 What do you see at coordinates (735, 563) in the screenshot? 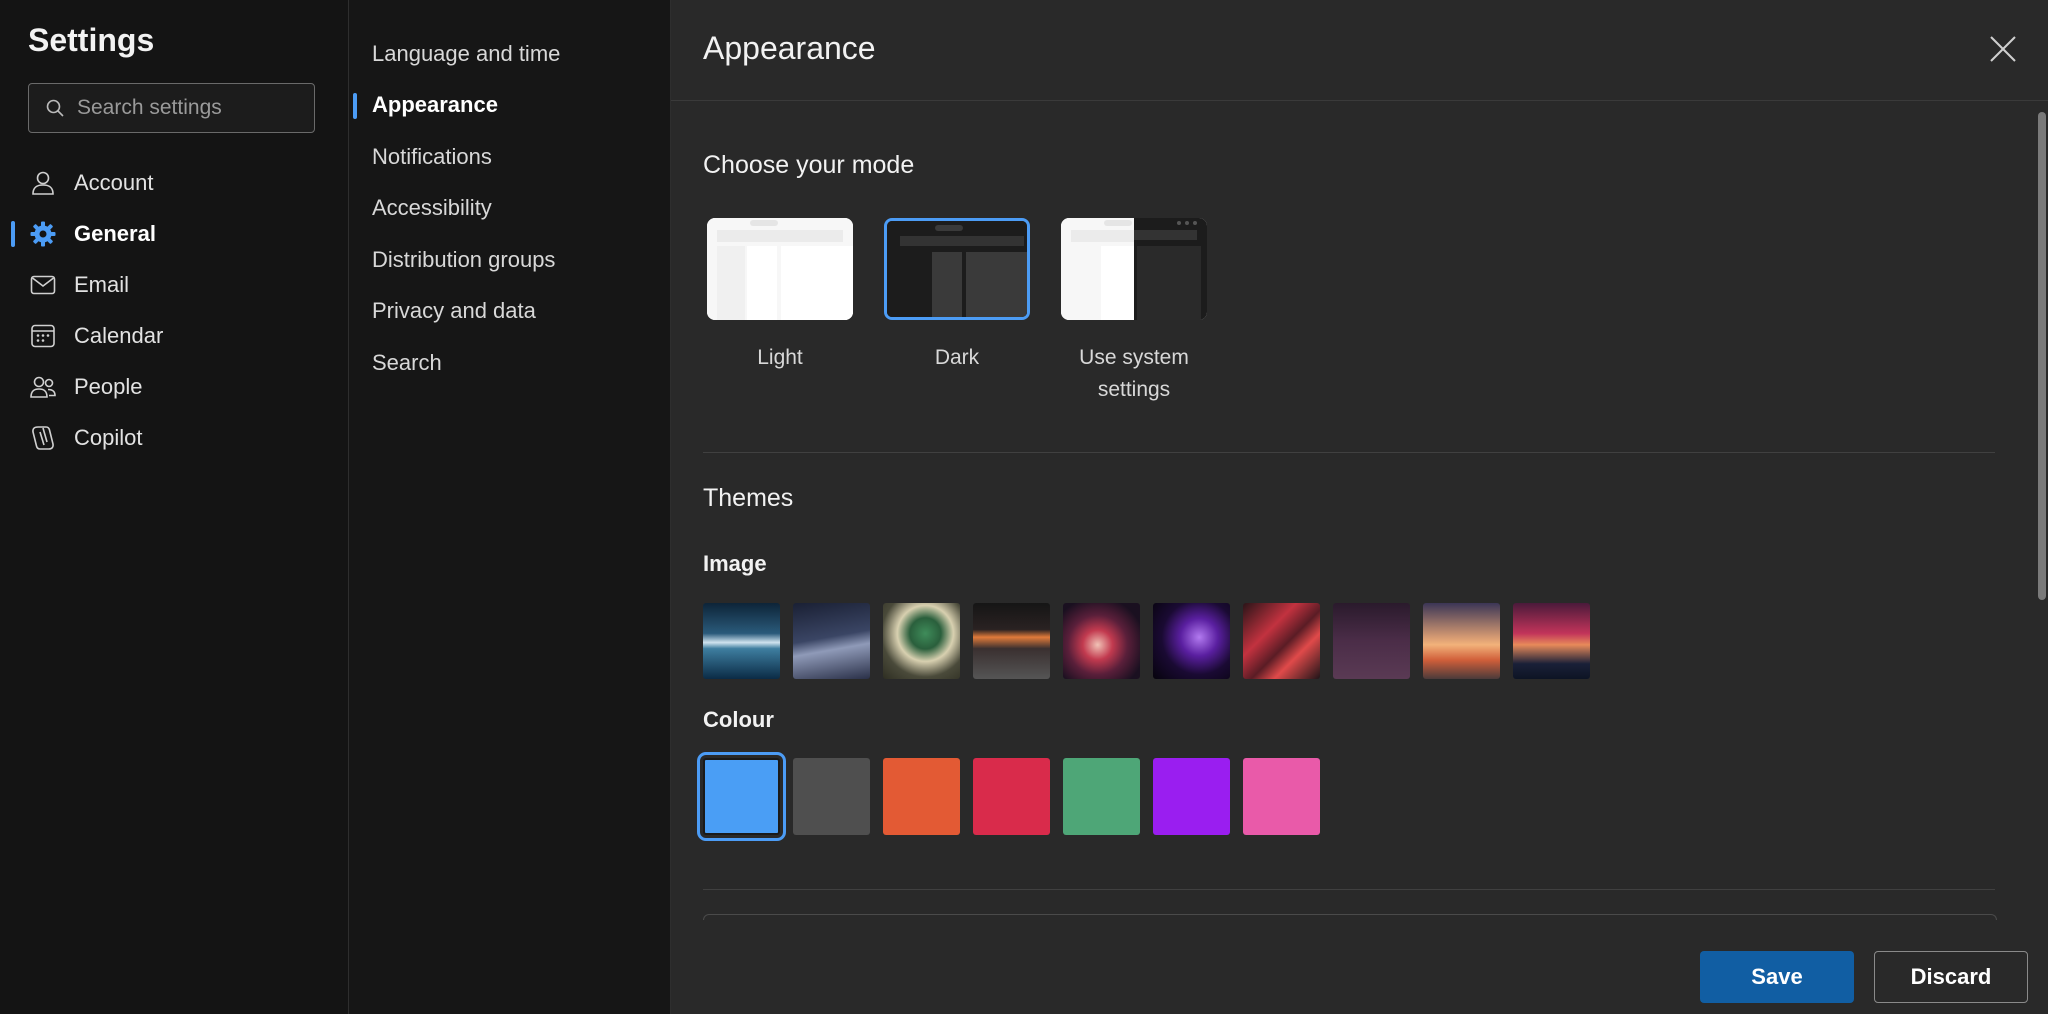
I see `image-label: Image` at bounding box center [735, 563].